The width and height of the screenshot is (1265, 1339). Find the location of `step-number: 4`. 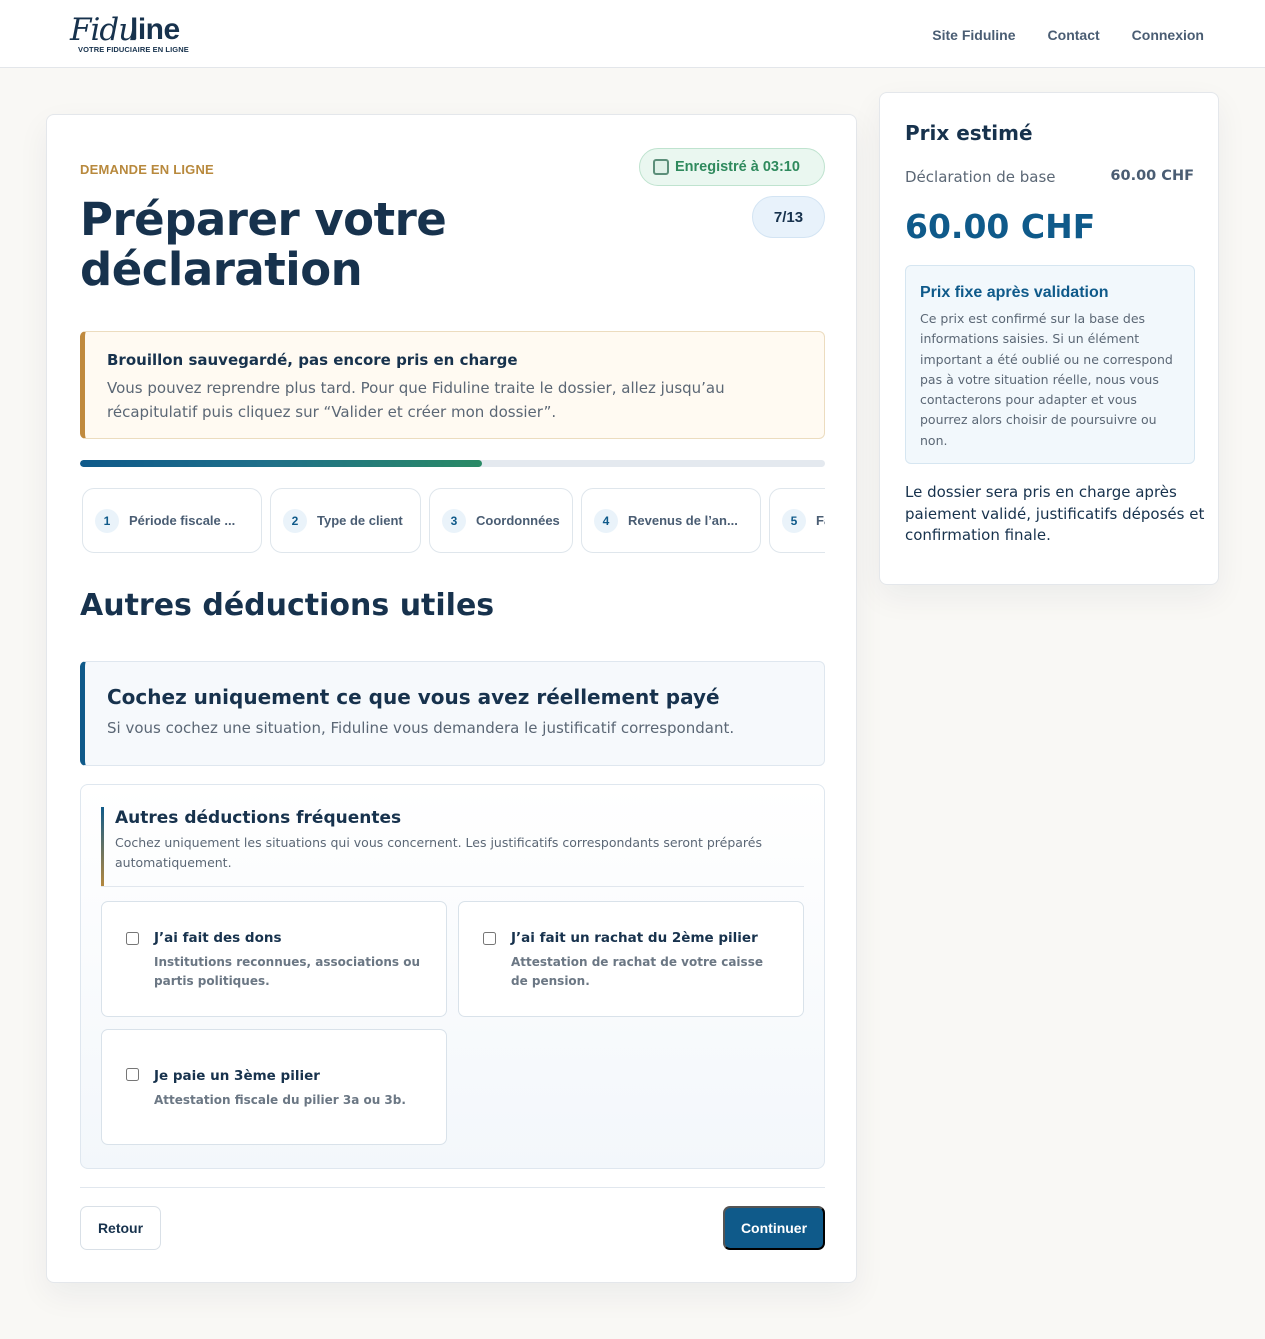

step-number: 4 is located at coordinates (606, 520).